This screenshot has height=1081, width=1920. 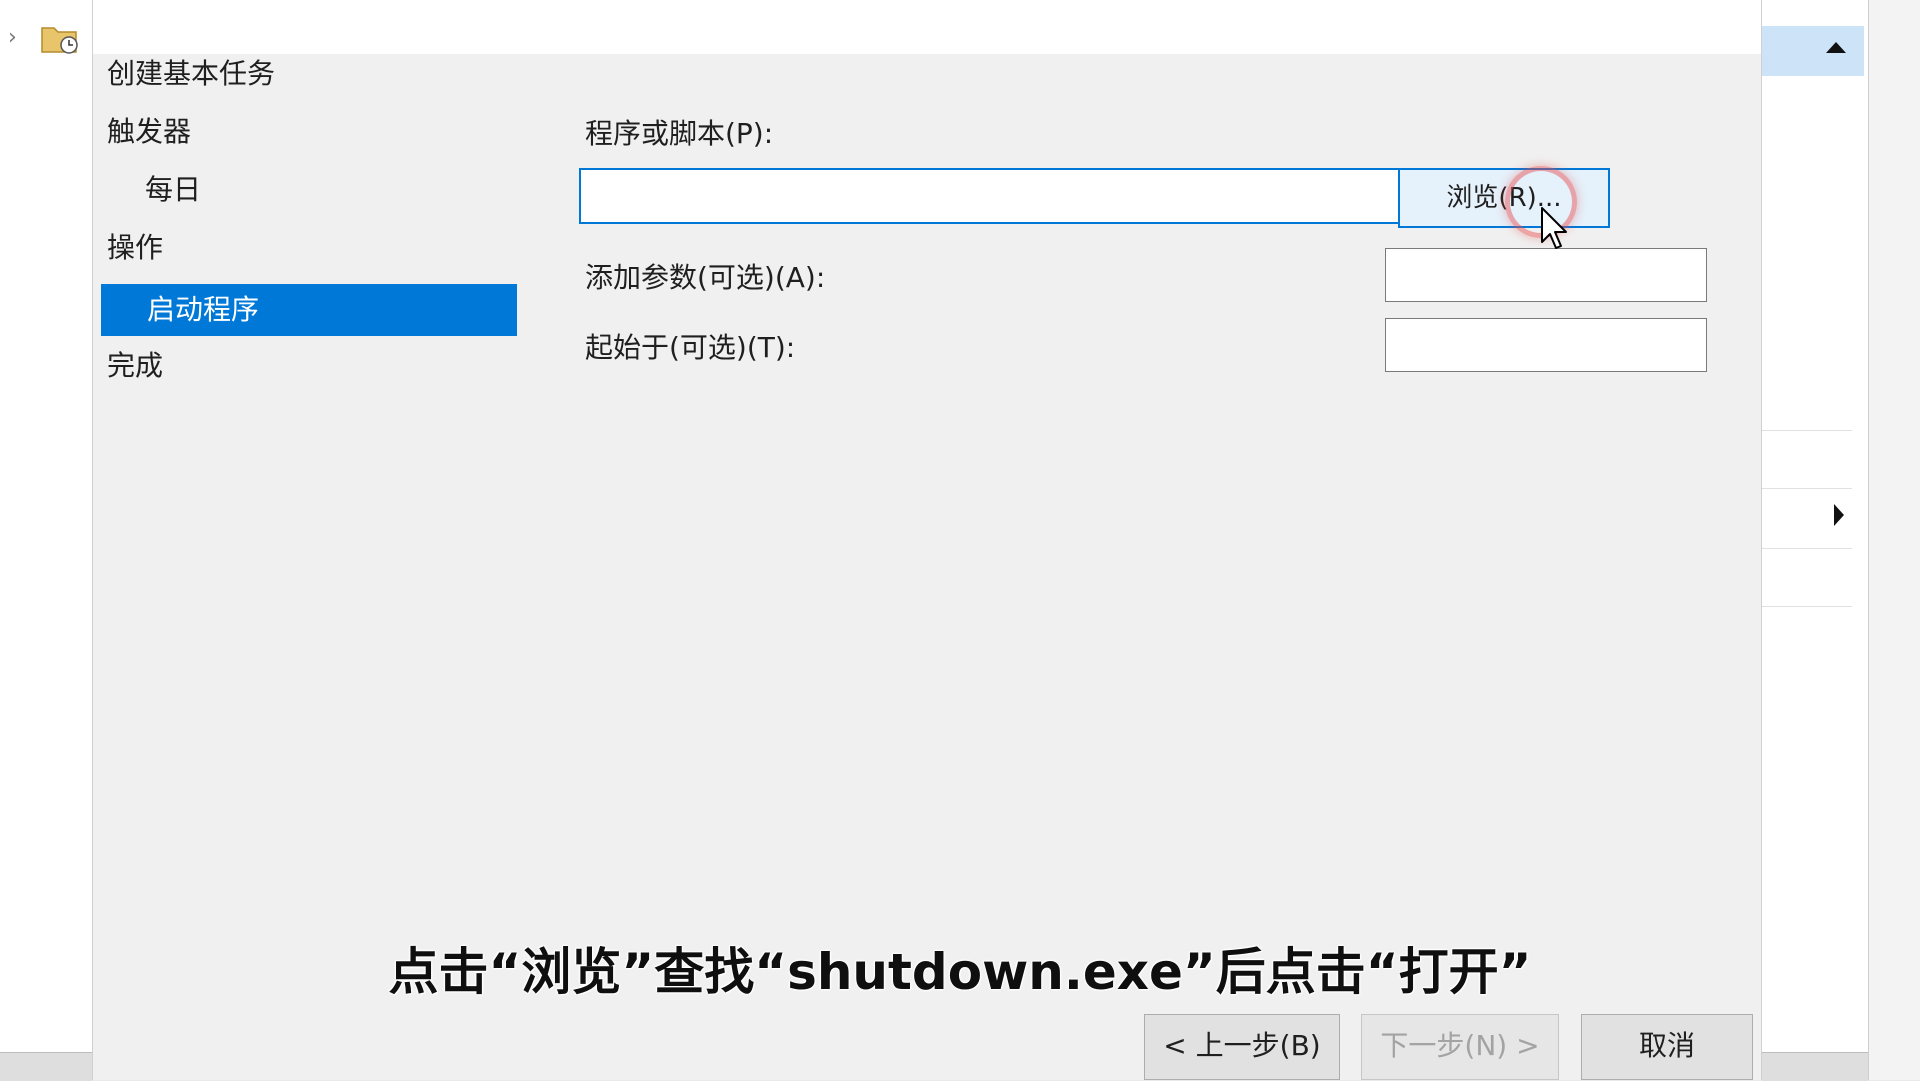 What do you see at coordinates (1813, 51) in the screenshot?
I see `actions-pane-header` at bounding box center [1813, 51].